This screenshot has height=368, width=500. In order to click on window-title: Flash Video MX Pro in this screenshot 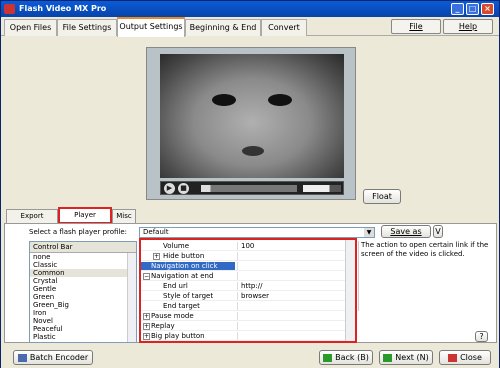, I will do `click(63, 8)`.